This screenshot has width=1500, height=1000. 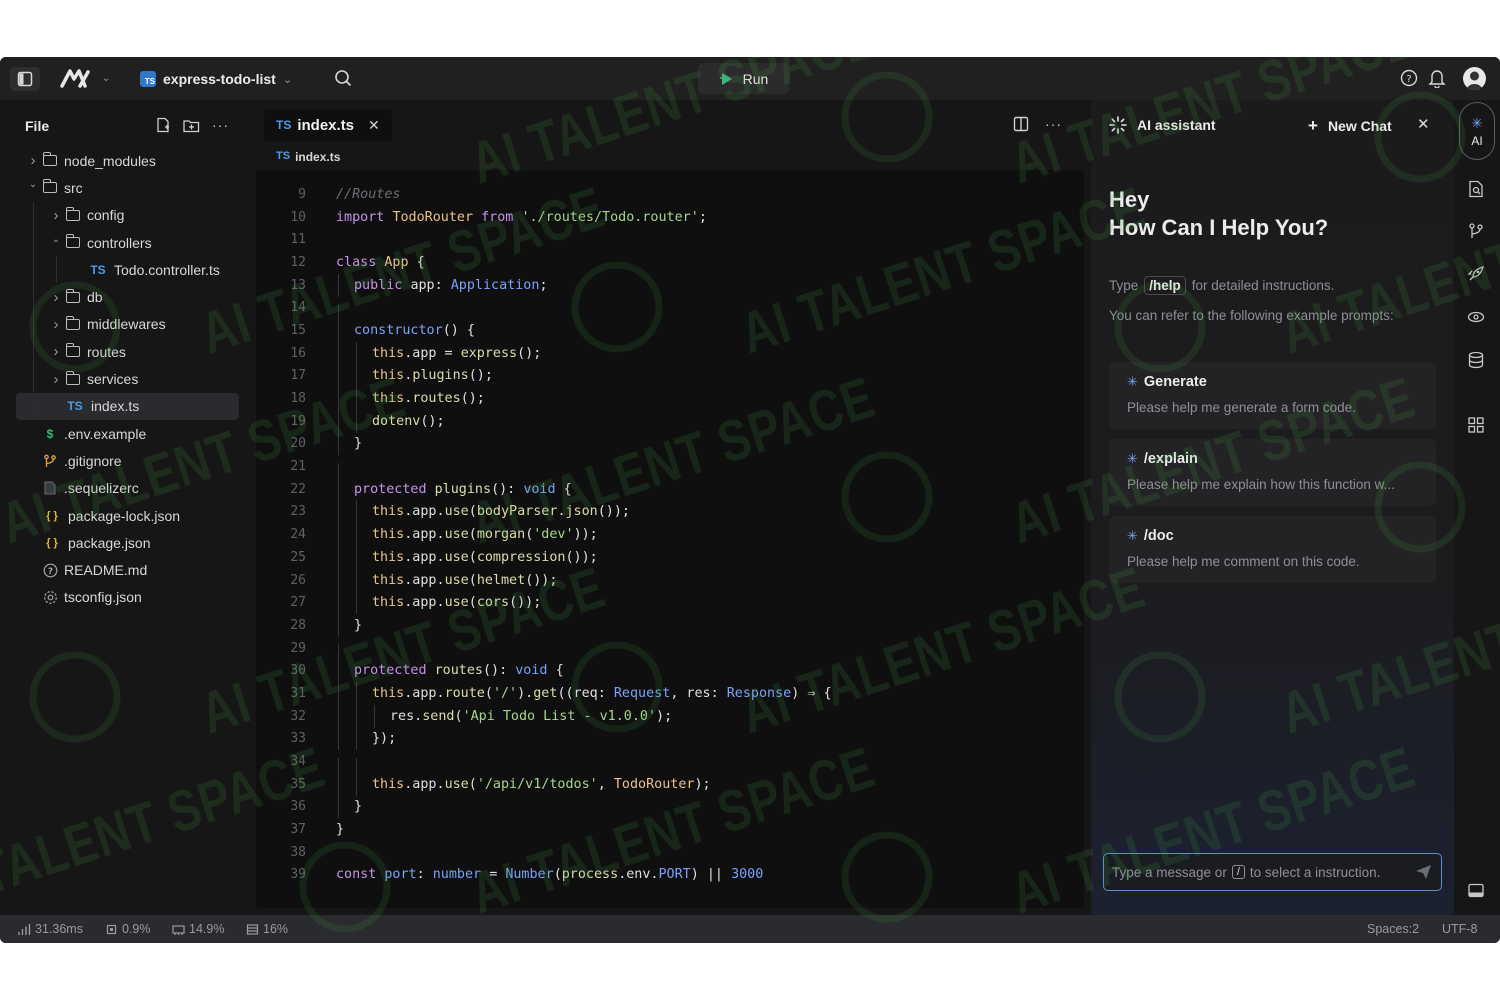 What do you see at coordinates (127, 542) in the screenshot?
I see `file-tree-item: { } package.json` at bounding box center [127, 542].